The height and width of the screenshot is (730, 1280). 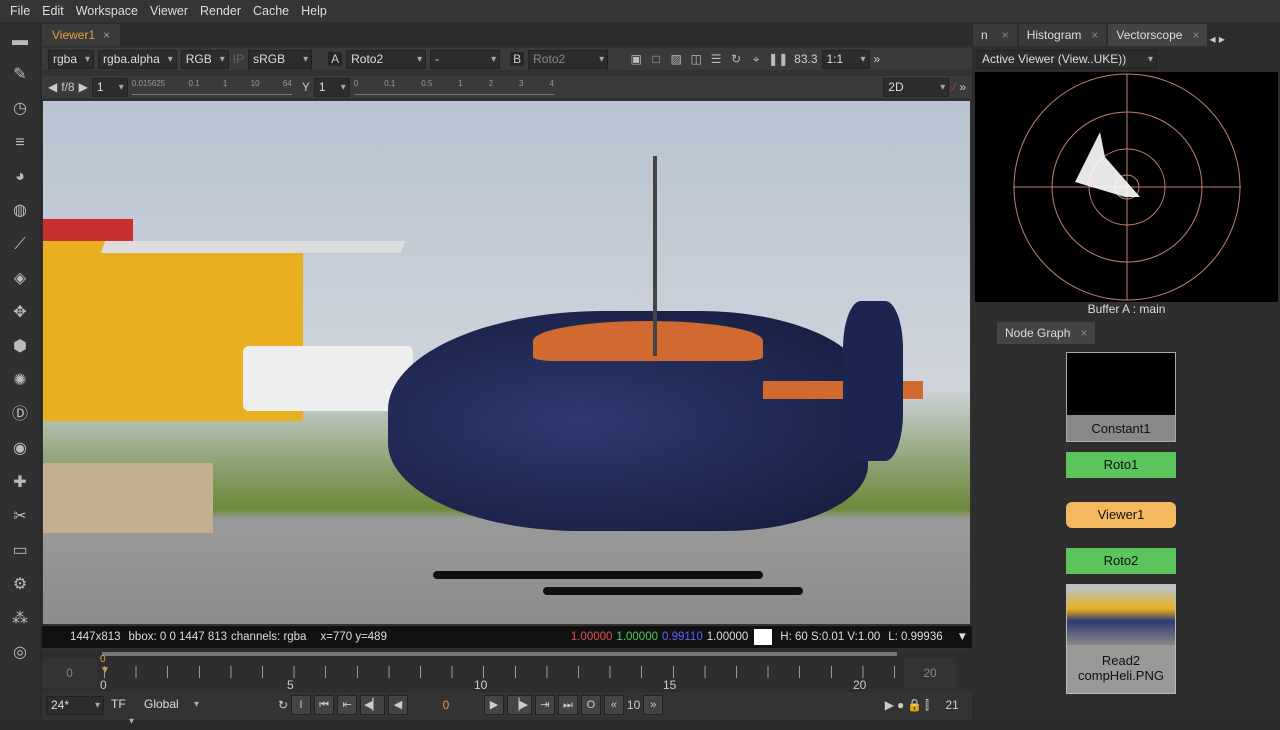 I want to click on record-icon: ●, so click(x=900, y=705).